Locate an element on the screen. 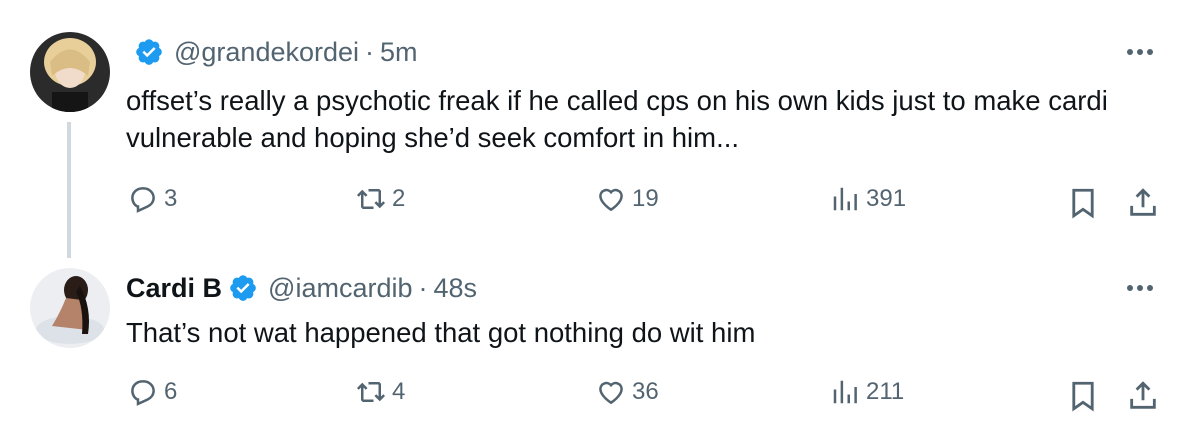  timestamp: 48s is located at coordinates (455, 288).